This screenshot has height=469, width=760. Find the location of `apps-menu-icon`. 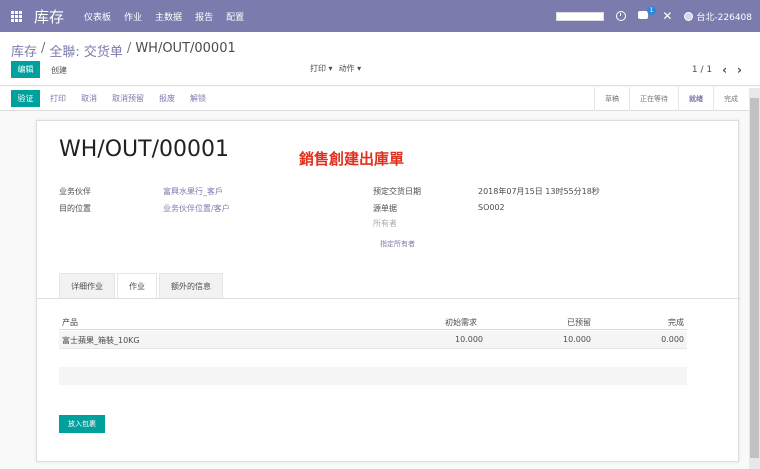

apps-menu-icon is located at coordinates (16, 16).